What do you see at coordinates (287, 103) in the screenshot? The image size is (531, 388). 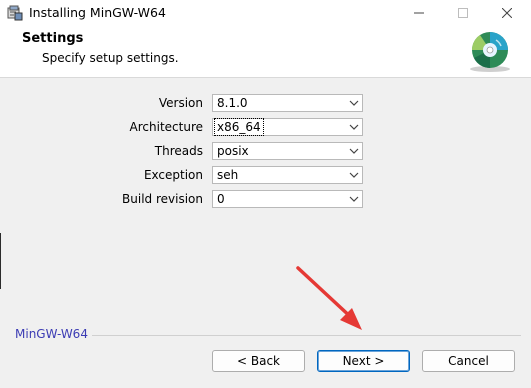 I see `version-select: 8.1.0` at bounding box center [287, 103].